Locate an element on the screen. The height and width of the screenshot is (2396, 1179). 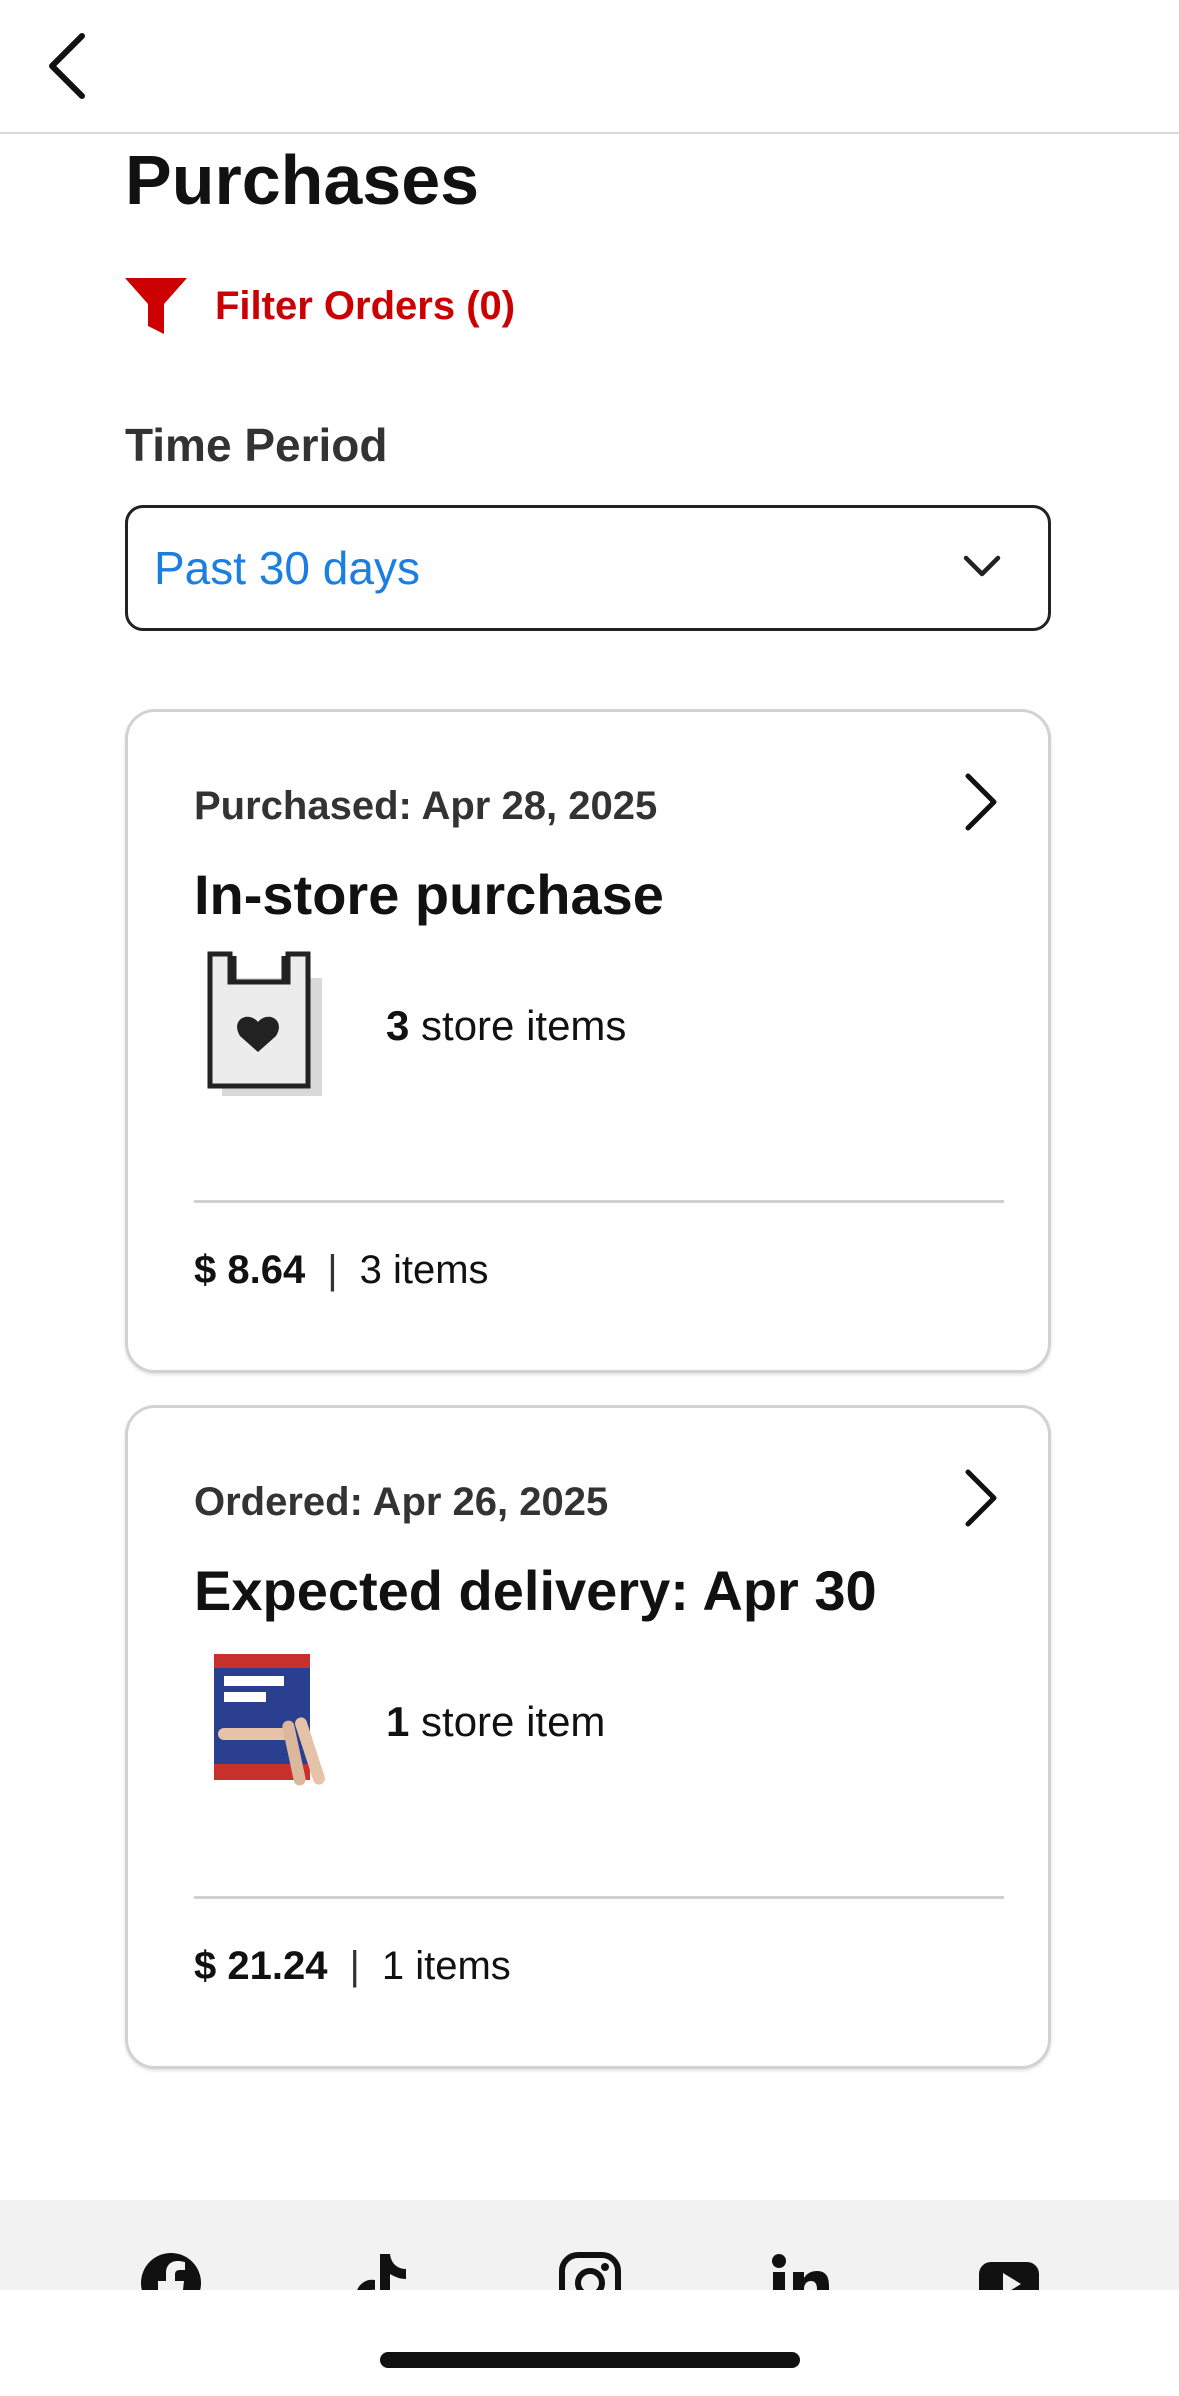
order-items-label: 3 items is located at coordinates (424, 1270).